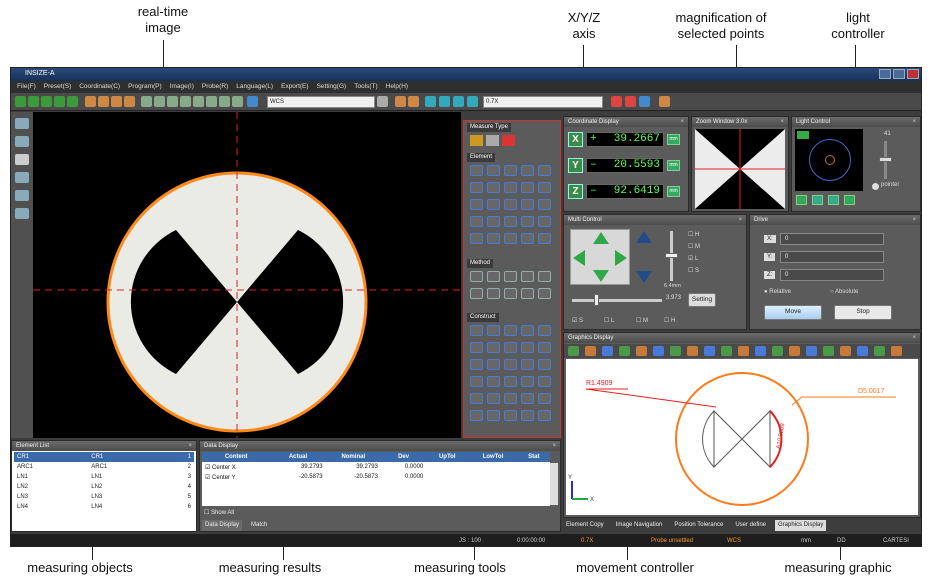  What do you see at coordinates (879, 351) in the screenshot?
I see `settings-icon` at bounding box center [879, 351].